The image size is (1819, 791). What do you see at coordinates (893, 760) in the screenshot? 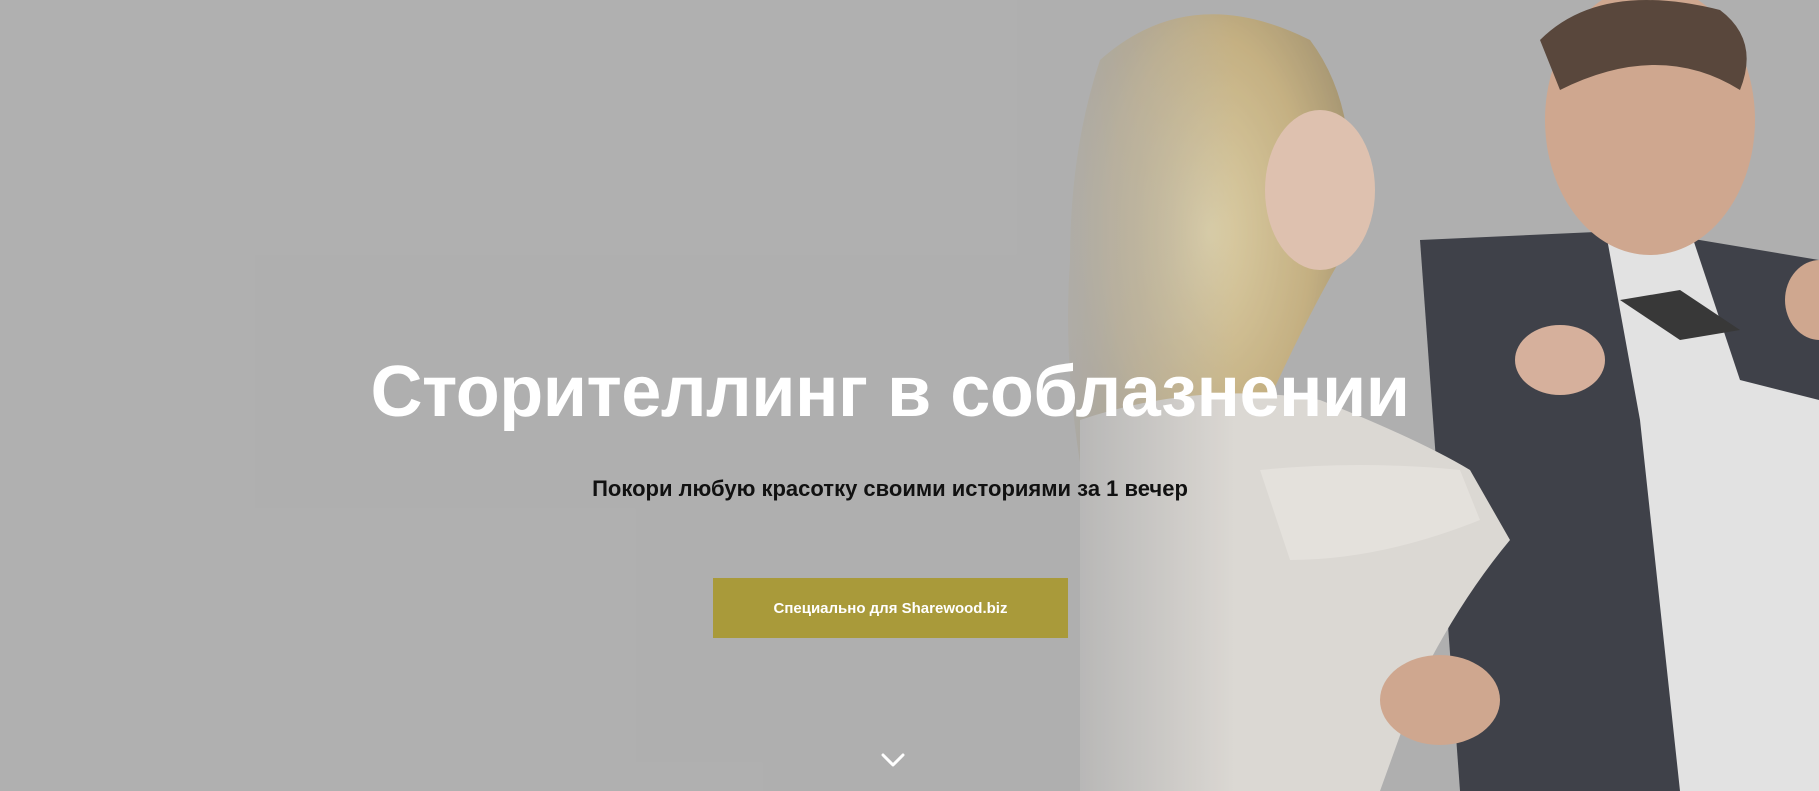
I see `chevron-down-icon` at bounding box center [893, 760].